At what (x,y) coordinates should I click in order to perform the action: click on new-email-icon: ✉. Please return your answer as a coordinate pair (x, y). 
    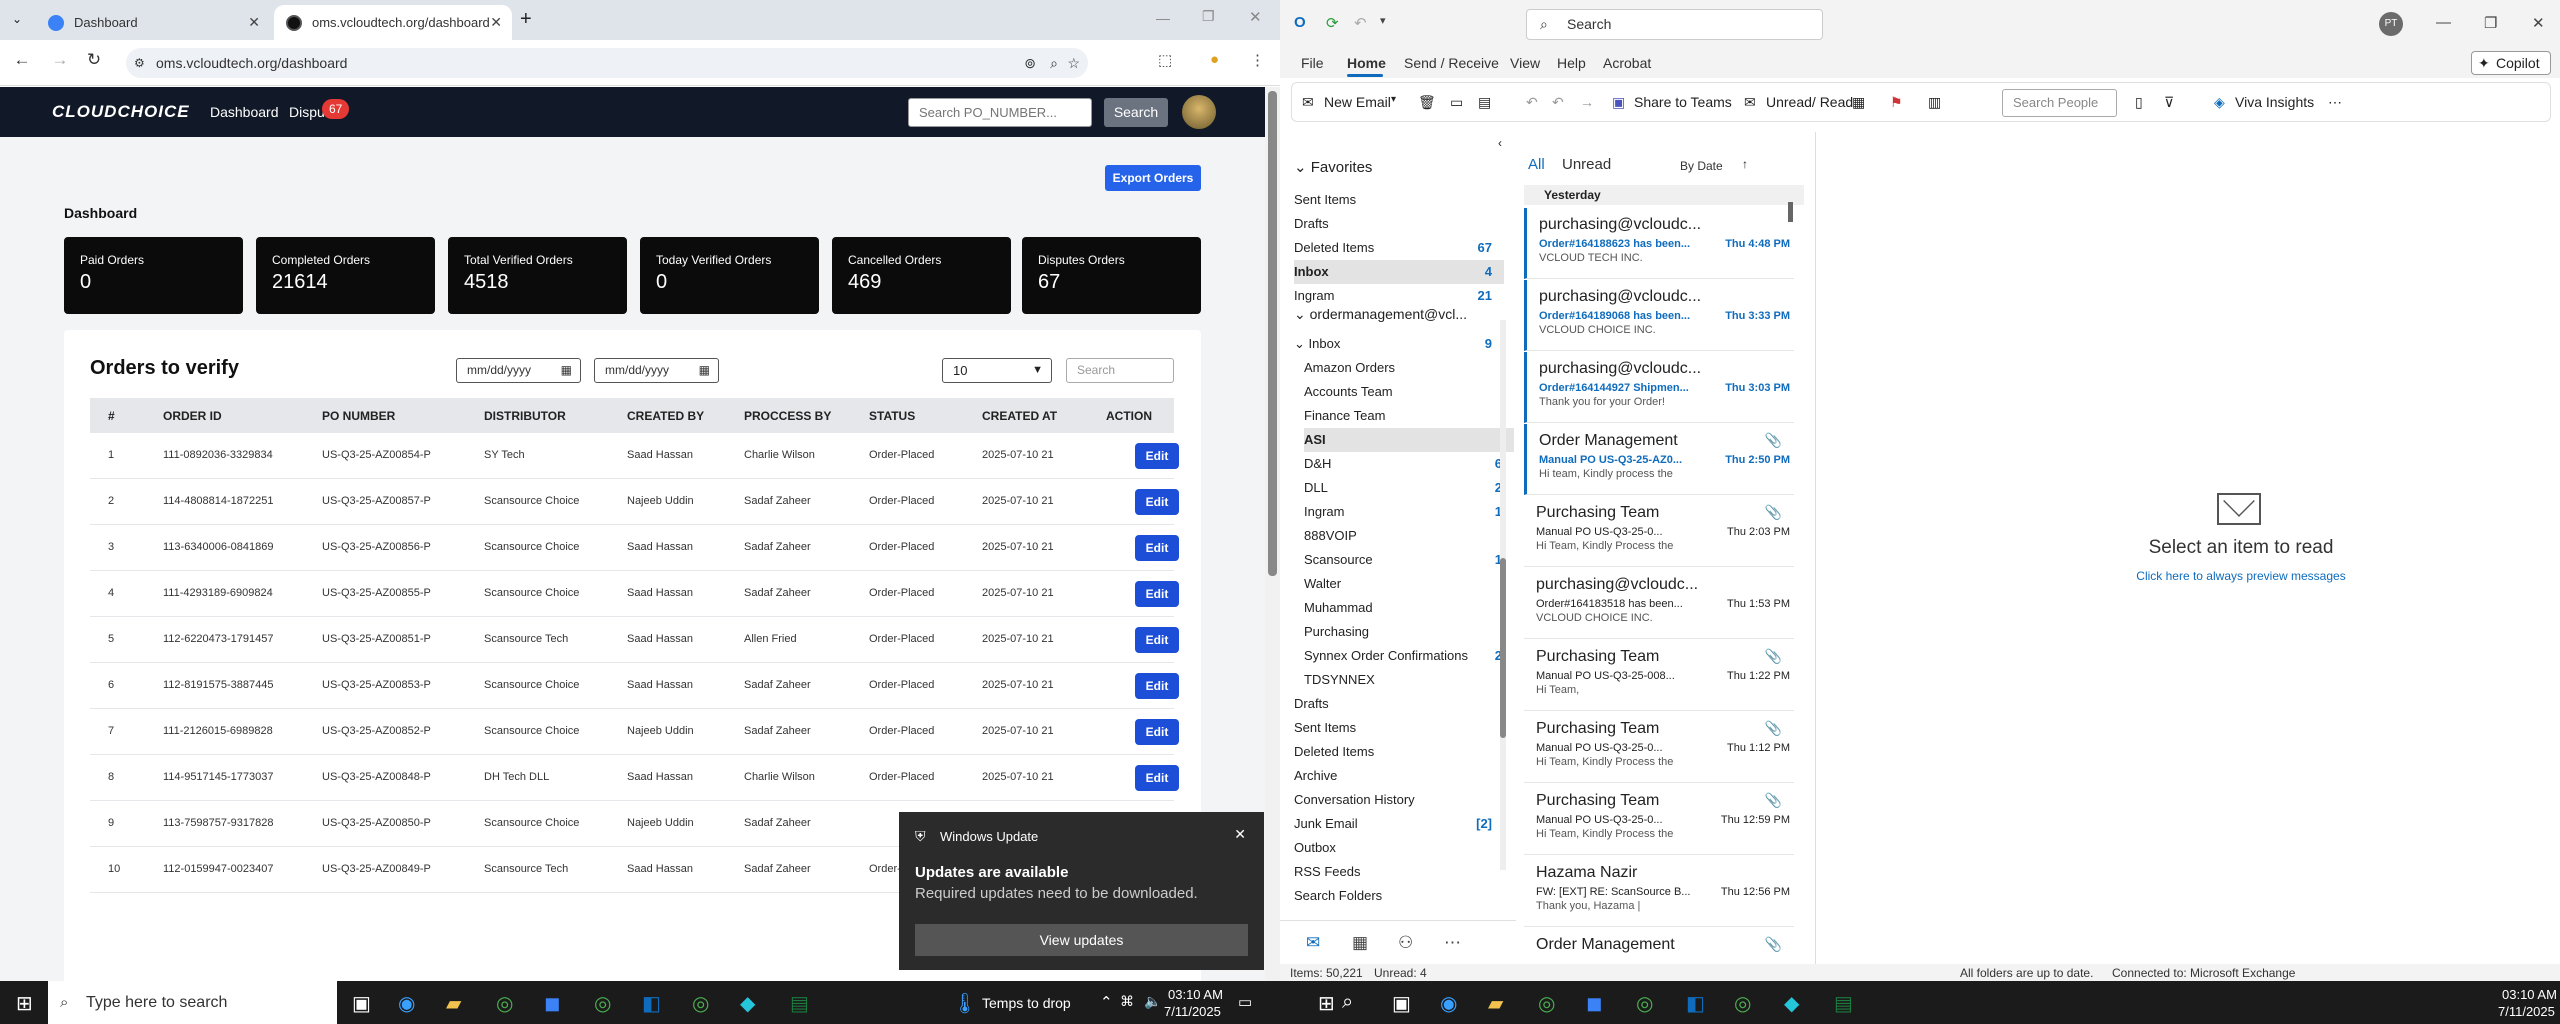
    Looking at the image, I should click on (1308, 102).